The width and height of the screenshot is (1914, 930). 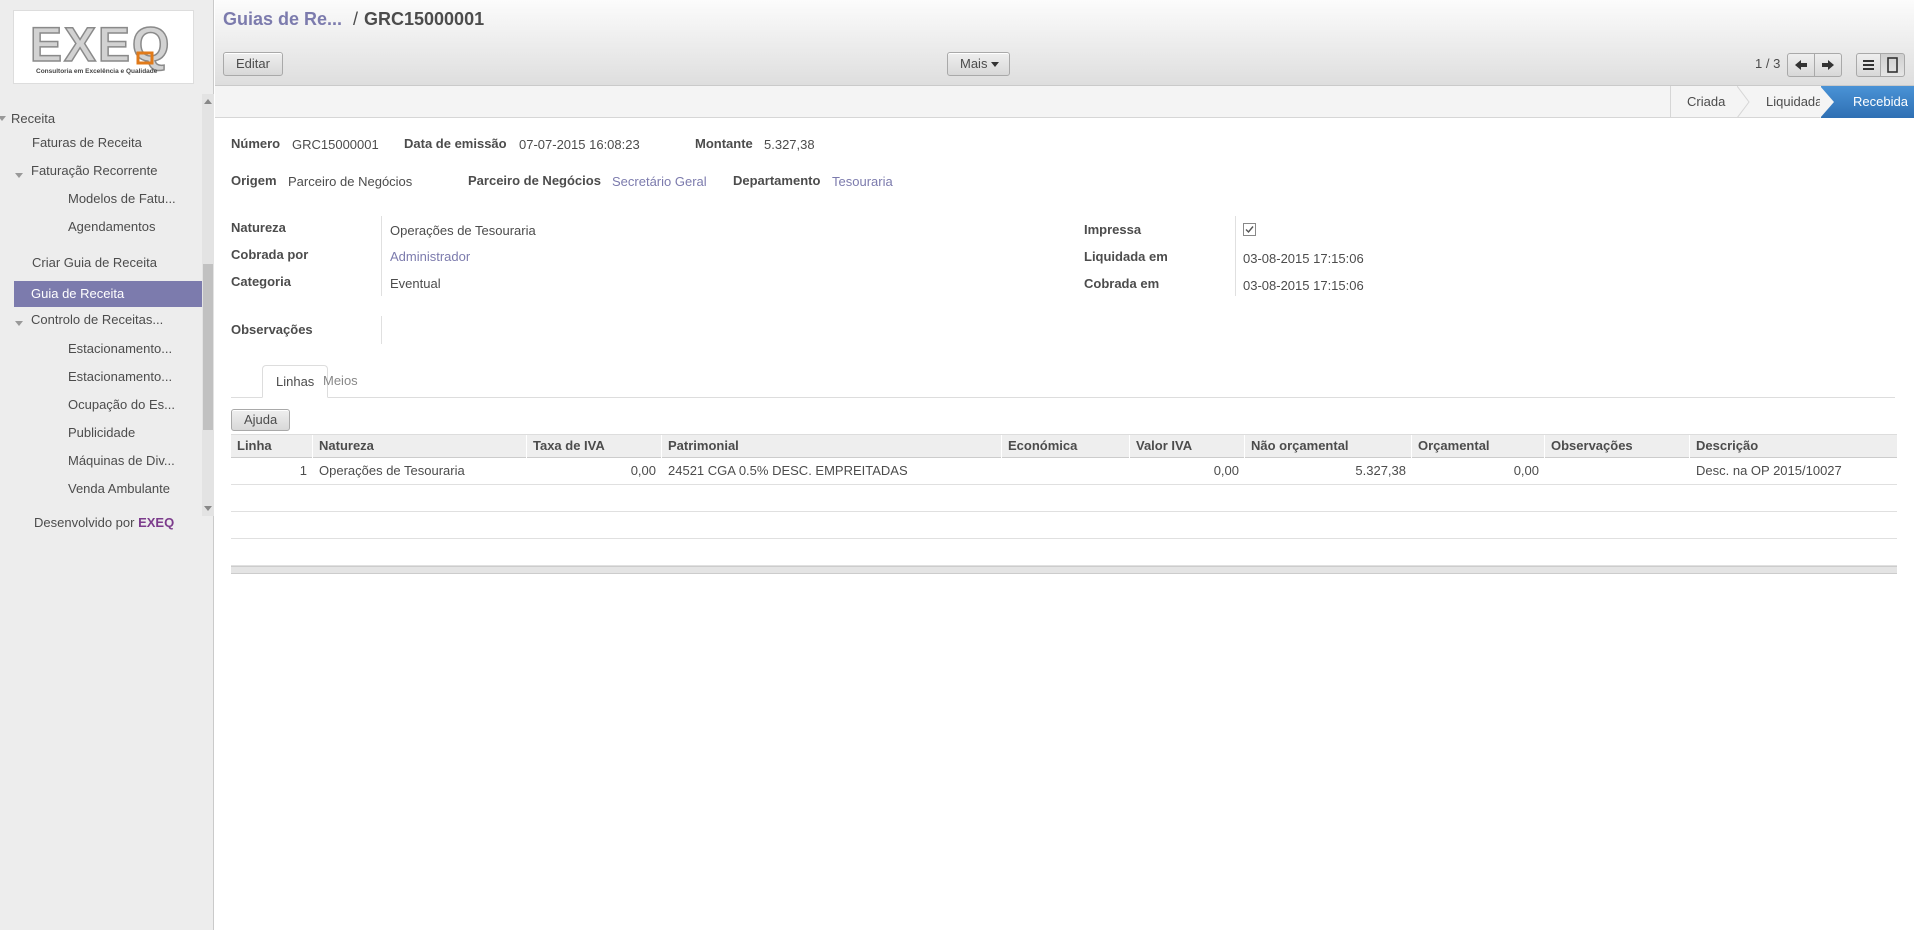 I want to click on arrow-left-icon, so click(x=1801, y=65).